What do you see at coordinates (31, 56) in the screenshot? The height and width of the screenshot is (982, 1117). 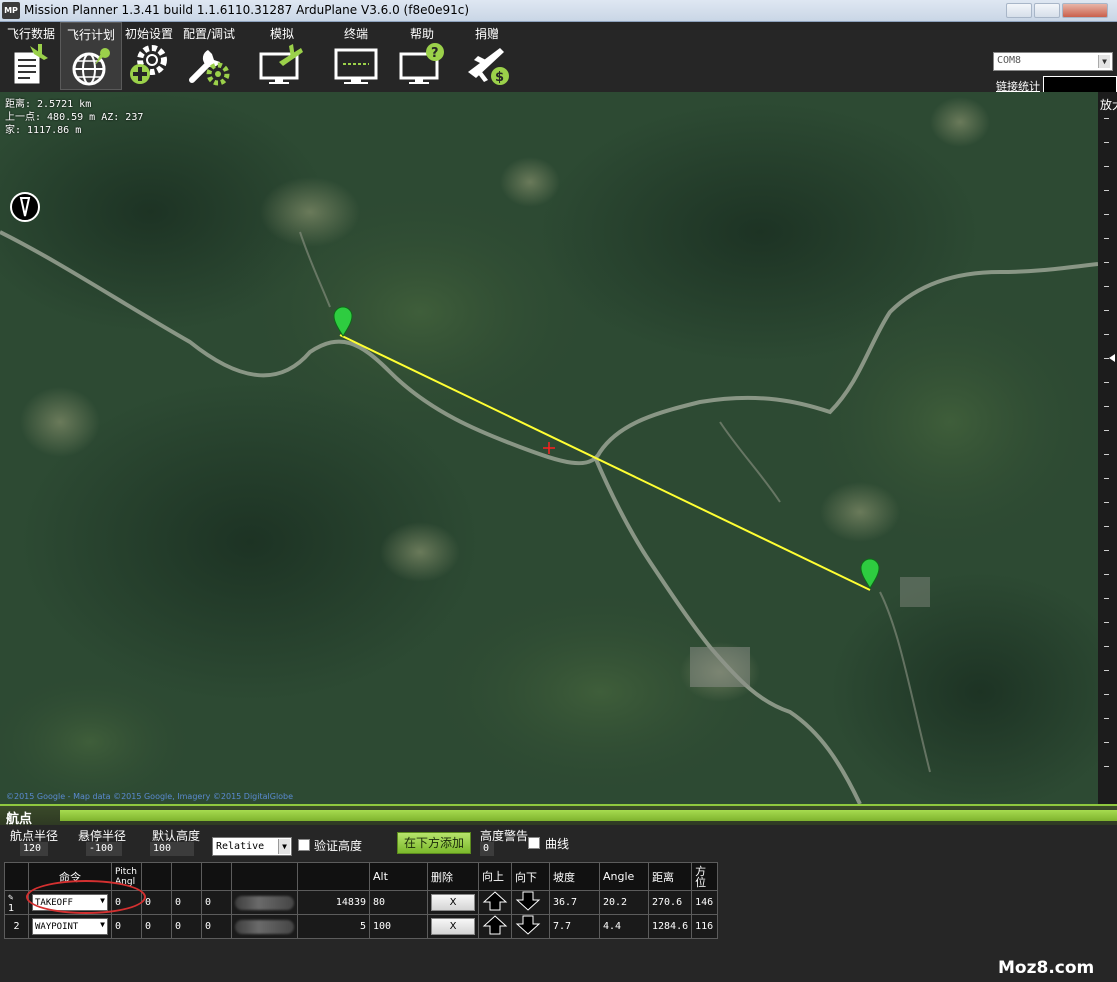 I see `menu-flight-data: 飞行数据` at bounding box center [31, 56].